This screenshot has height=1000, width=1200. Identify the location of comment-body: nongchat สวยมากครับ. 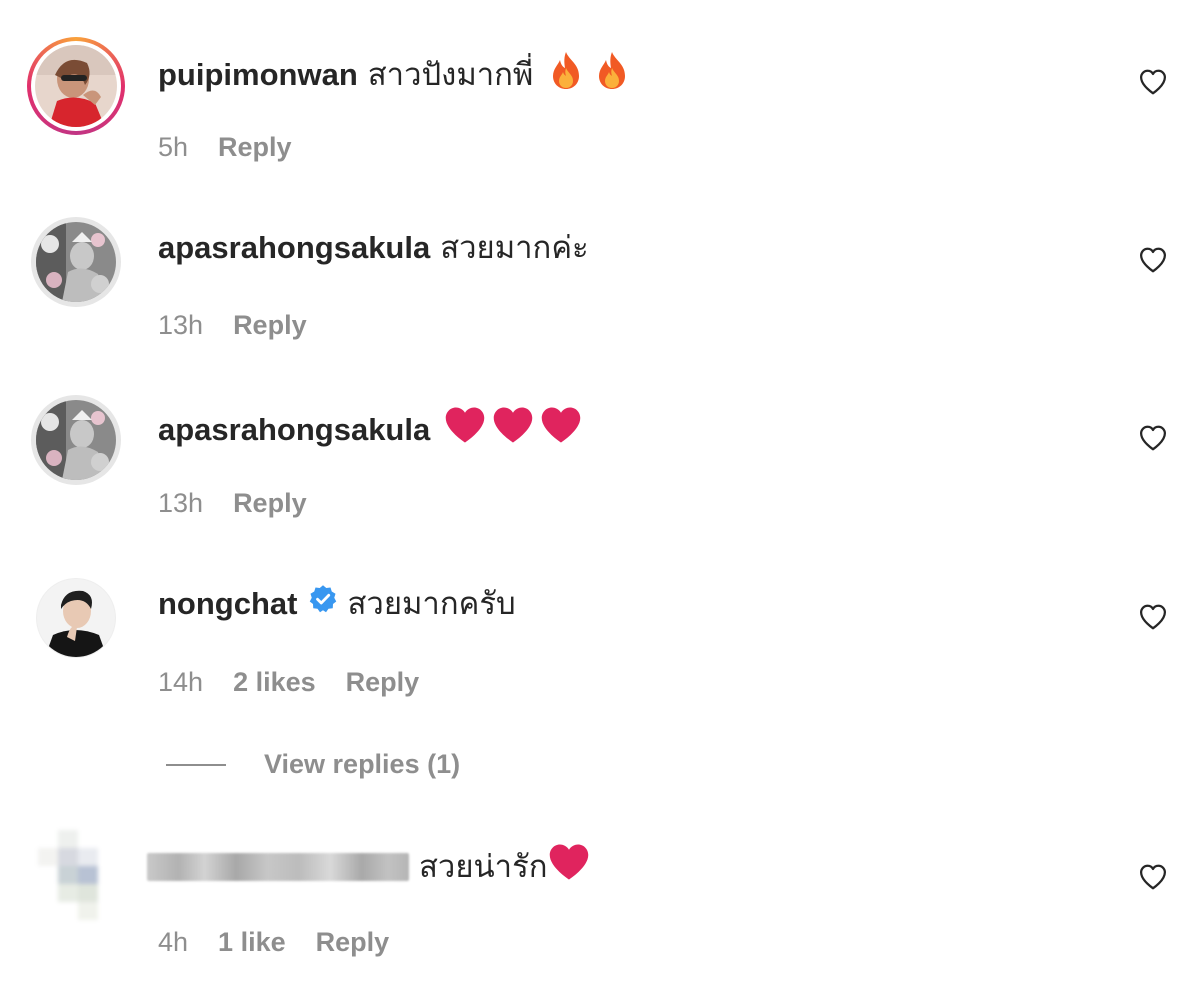
(337, 604).